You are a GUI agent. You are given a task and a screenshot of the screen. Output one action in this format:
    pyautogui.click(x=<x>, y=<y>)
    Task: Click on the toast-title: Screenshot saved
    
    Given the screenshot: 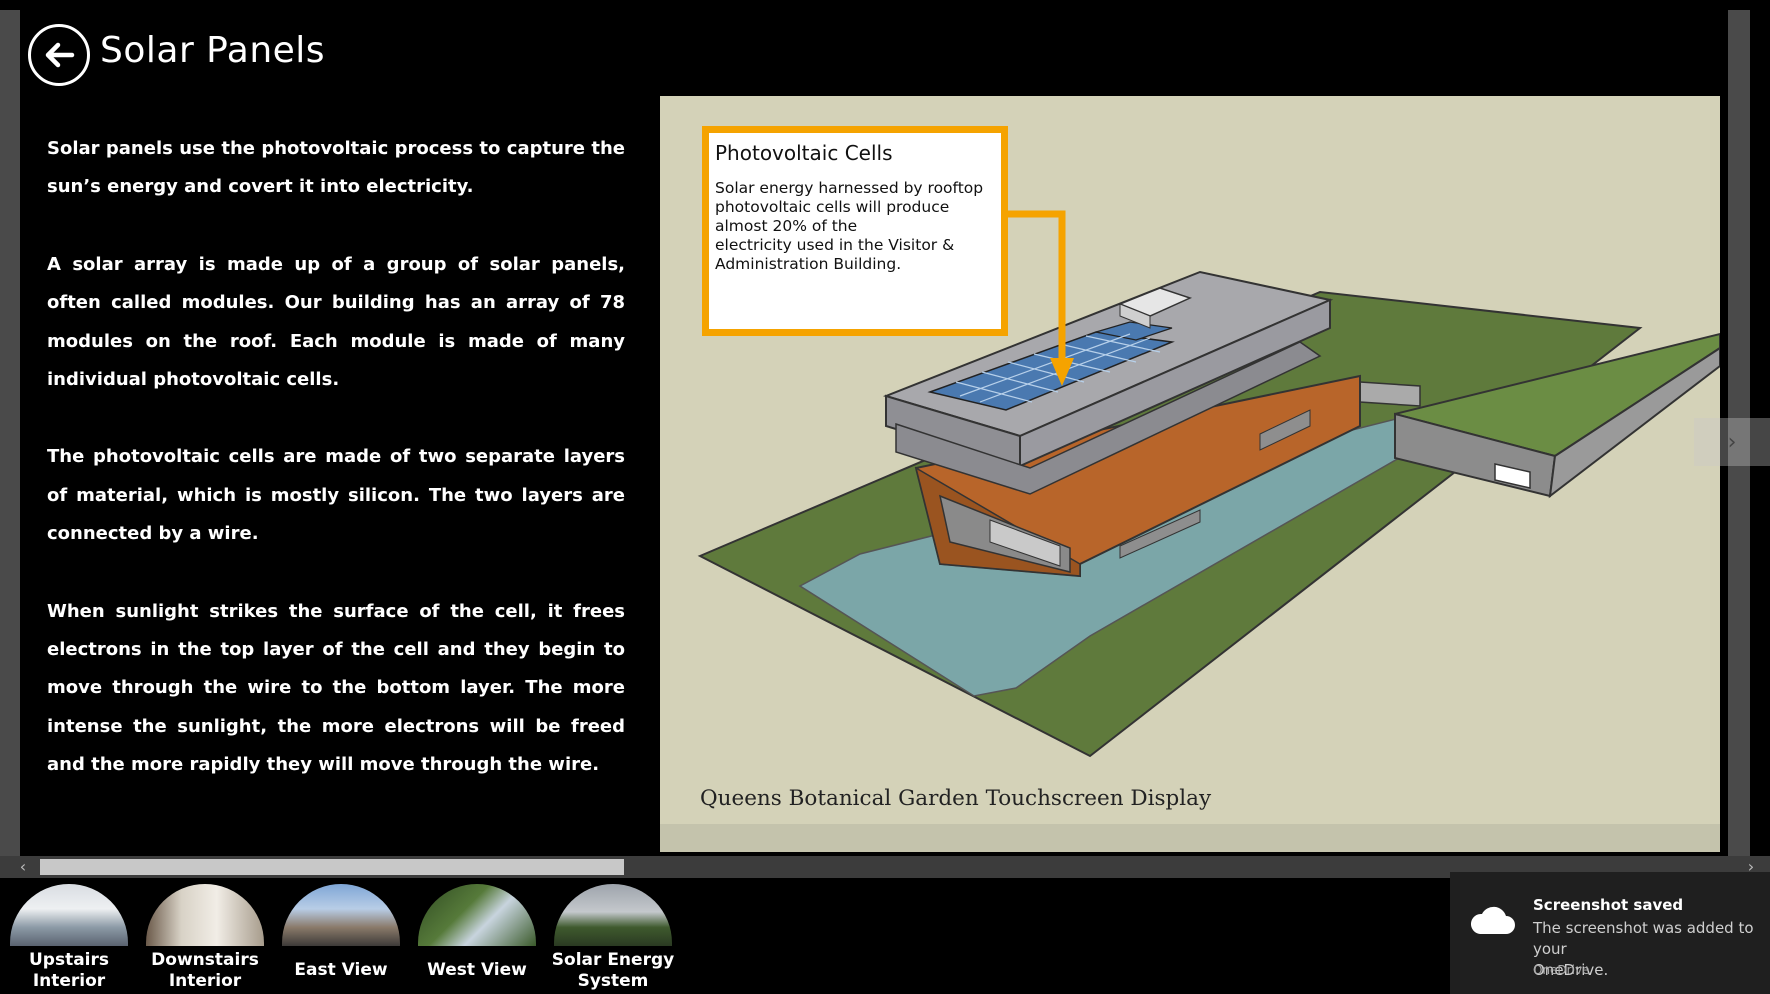 What is the action you would take?
    pyautogui.click(x=1608, y=905)
    